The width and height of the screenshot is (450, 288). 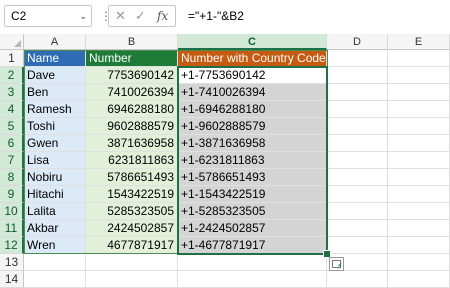 What do you see at coordinates (140, 16) in the screenshot?
I see `enter-icon: ✓` at bounding box center [140, 16].